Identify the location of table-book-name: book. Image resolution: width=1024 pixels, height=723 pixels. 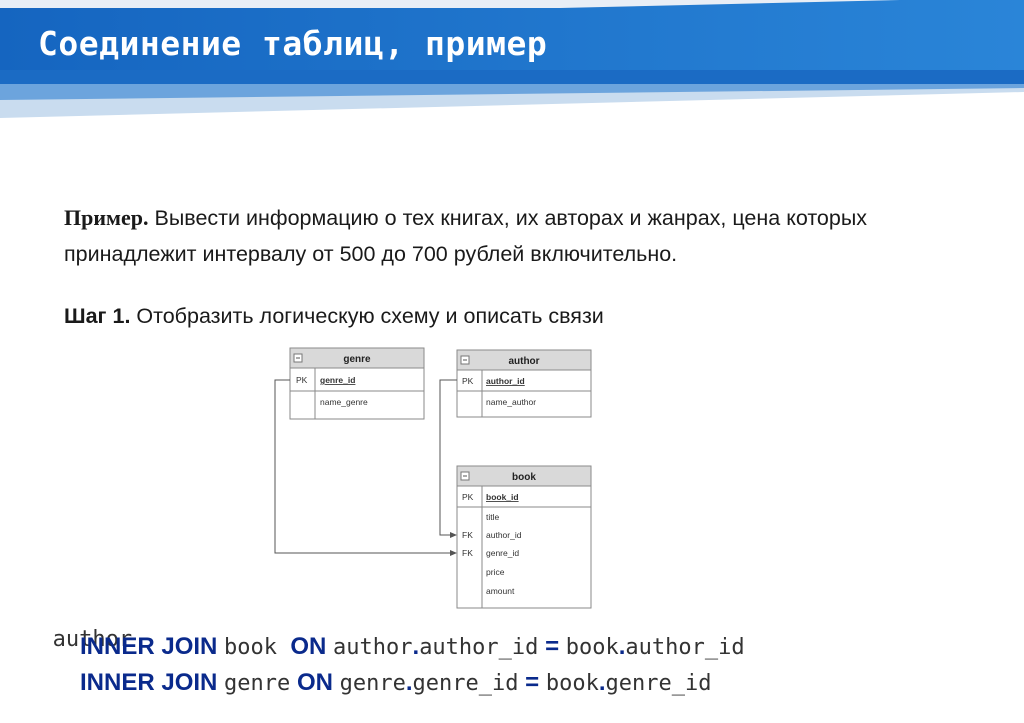
(524, 477).